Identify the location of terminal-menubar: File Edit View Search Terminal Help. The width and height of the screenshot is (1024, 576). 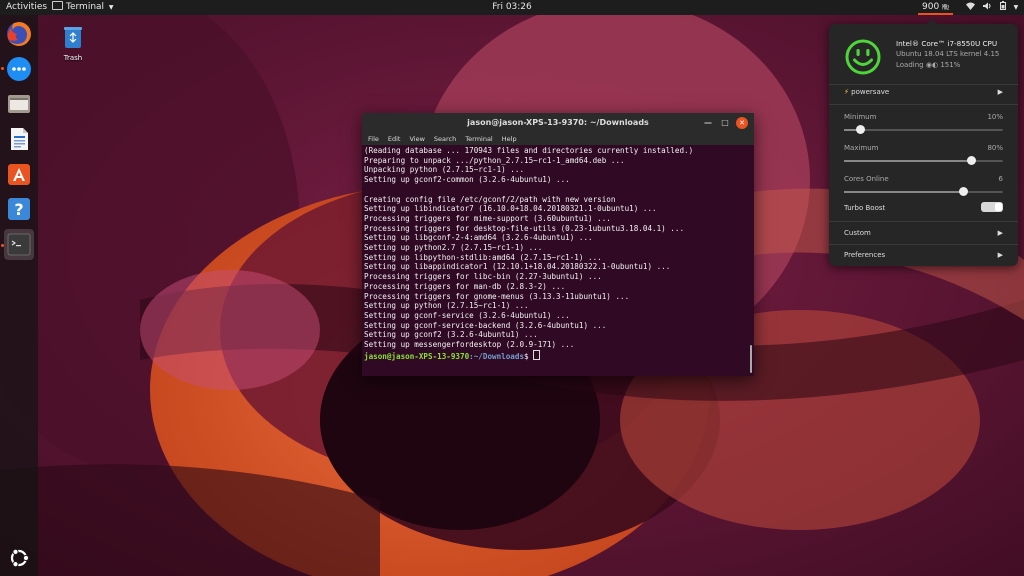
(558, 139).